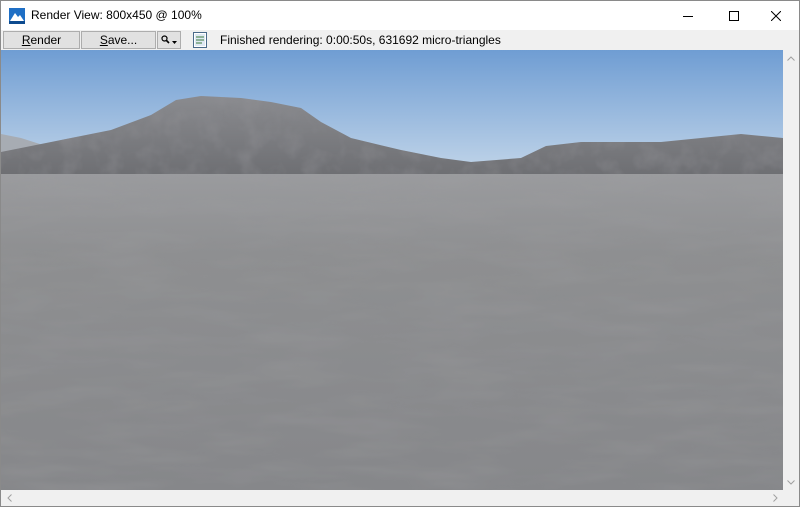 The image size is (800, 507). Describe the element at coordinates (200, 40) in the screenshot. I see `document-icon` at that location.